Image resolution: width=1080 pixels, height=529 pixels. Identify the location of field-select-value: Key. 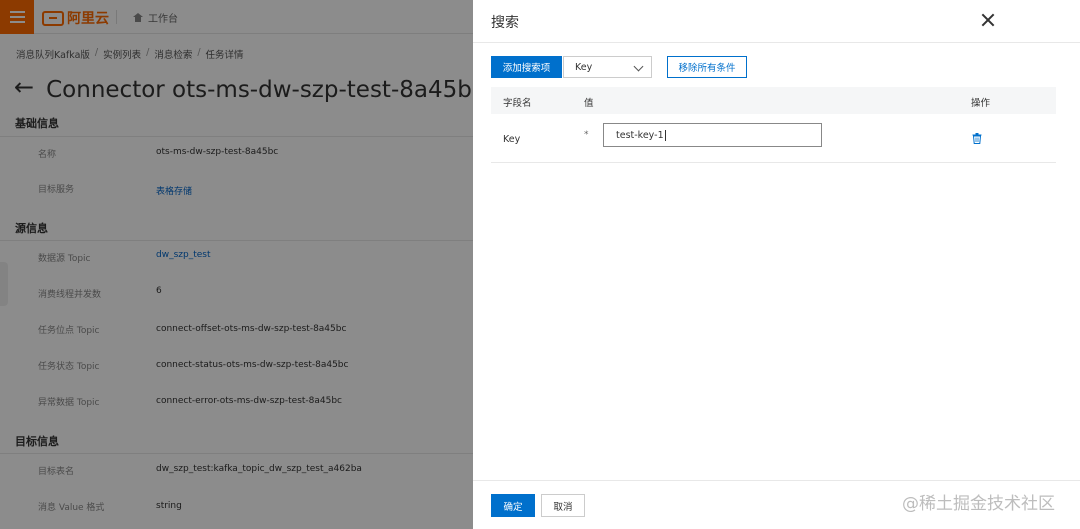
(584, 67).